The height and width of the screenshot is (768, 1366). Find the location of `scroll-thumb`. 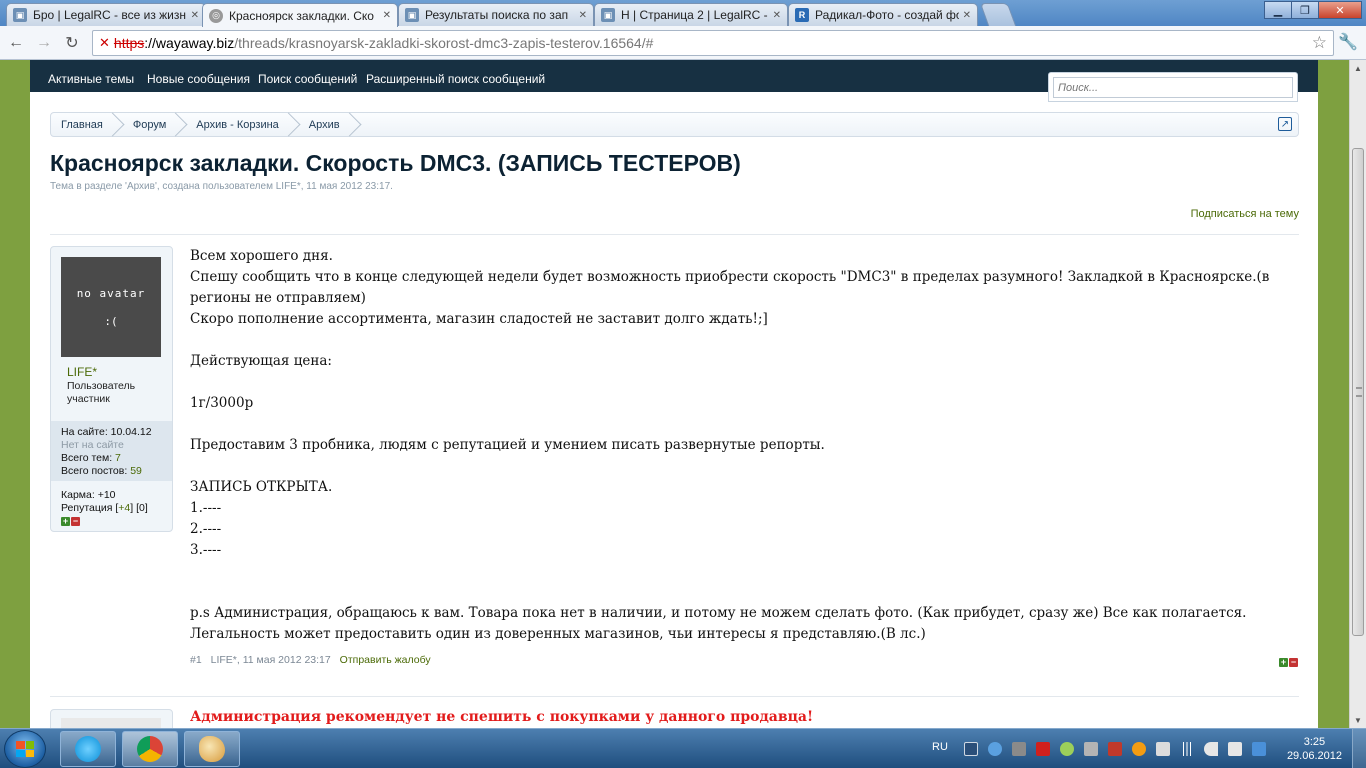

scroll-thumb is located at coordinates (1358, 392).